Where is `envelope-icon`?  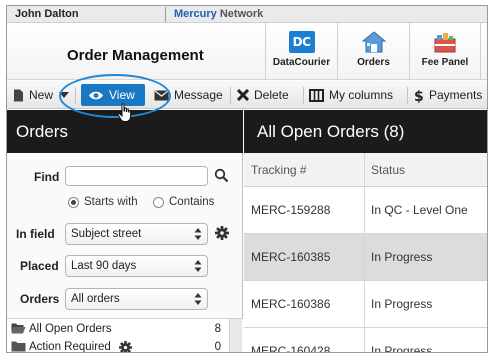
envelope-icon is located at coordinates (161, 95).